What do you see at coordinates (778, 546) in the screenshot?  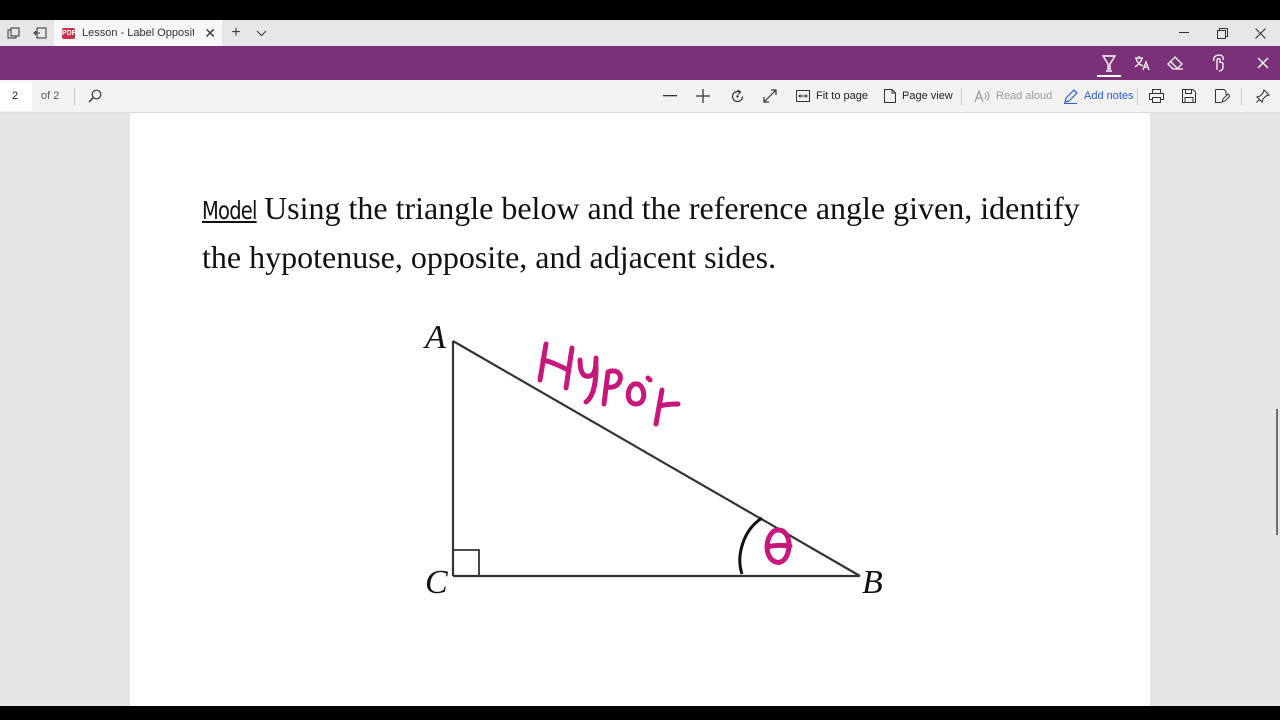 I see `ink-theta-label` at bounding box center [778, 546].